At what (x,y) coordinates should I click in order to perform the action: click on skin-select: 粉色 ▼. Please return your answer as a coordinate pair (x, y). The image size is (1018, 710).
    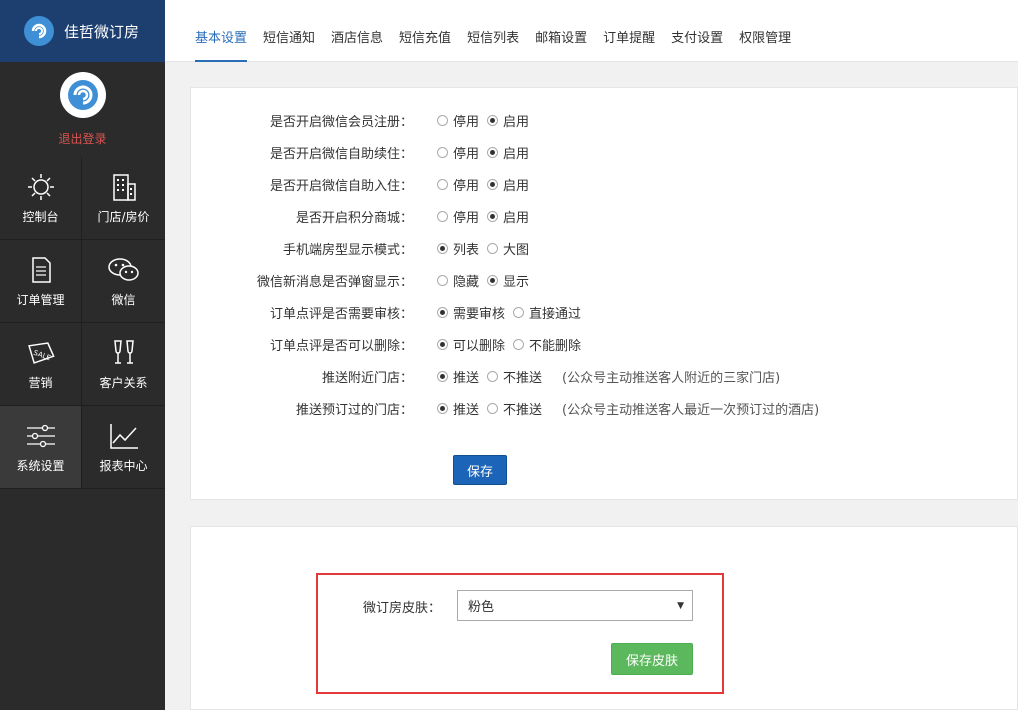
    Looking at the image, I should click on (575, 605).